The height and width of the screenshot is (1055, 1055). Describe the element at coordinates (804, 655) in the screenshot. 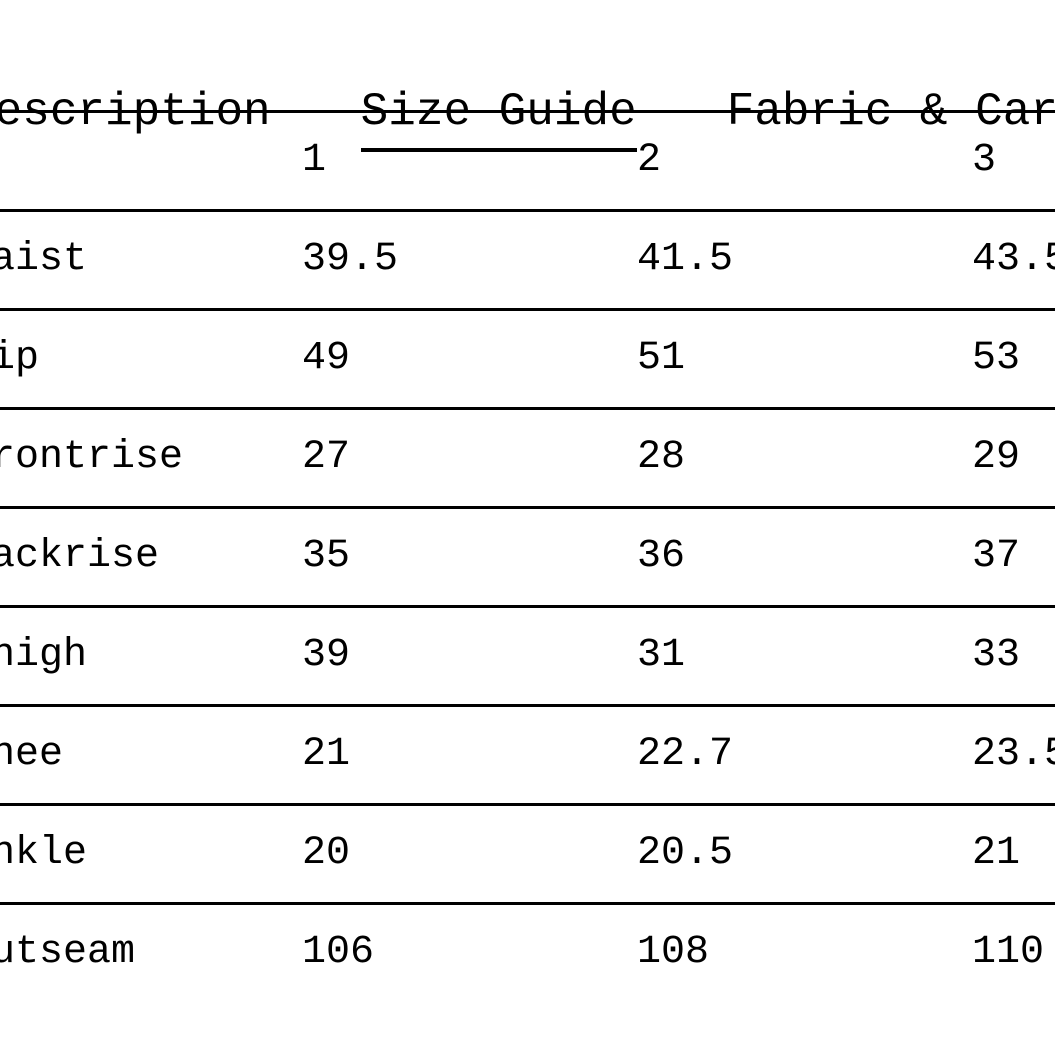

I see `cell-thigh-2: 31` at that location.